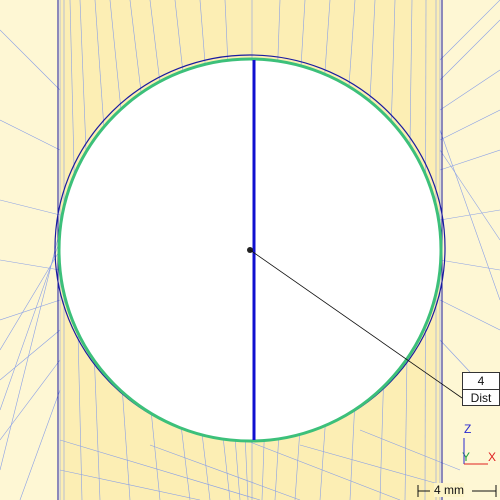  Describe the element at coordinates (449, 490) in the screenshot. I see `scale-bar-label: 4 mm` at that location.